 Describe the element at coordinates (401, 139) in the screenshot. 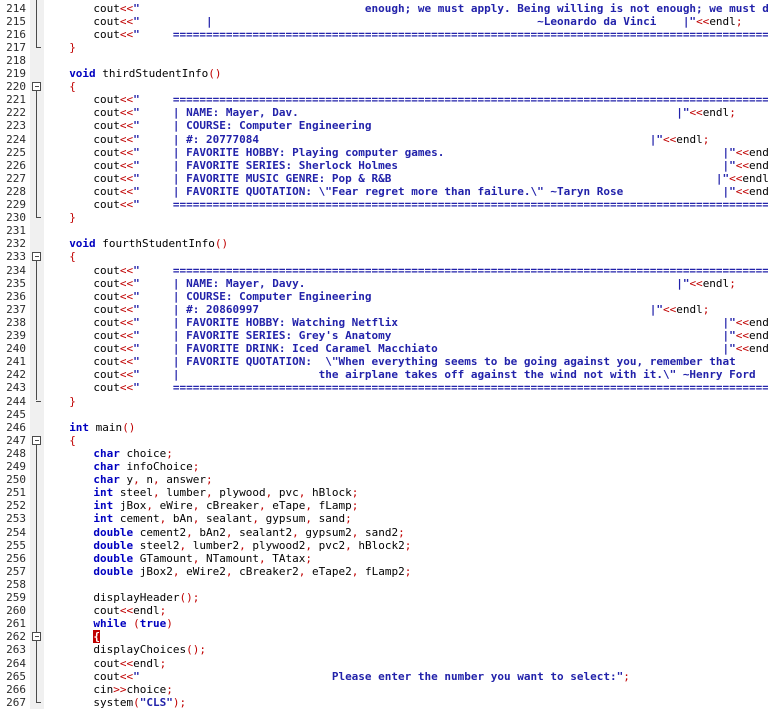

I see `code-line: cout<<" | #: 20777084 |"<<endl;` at that location.